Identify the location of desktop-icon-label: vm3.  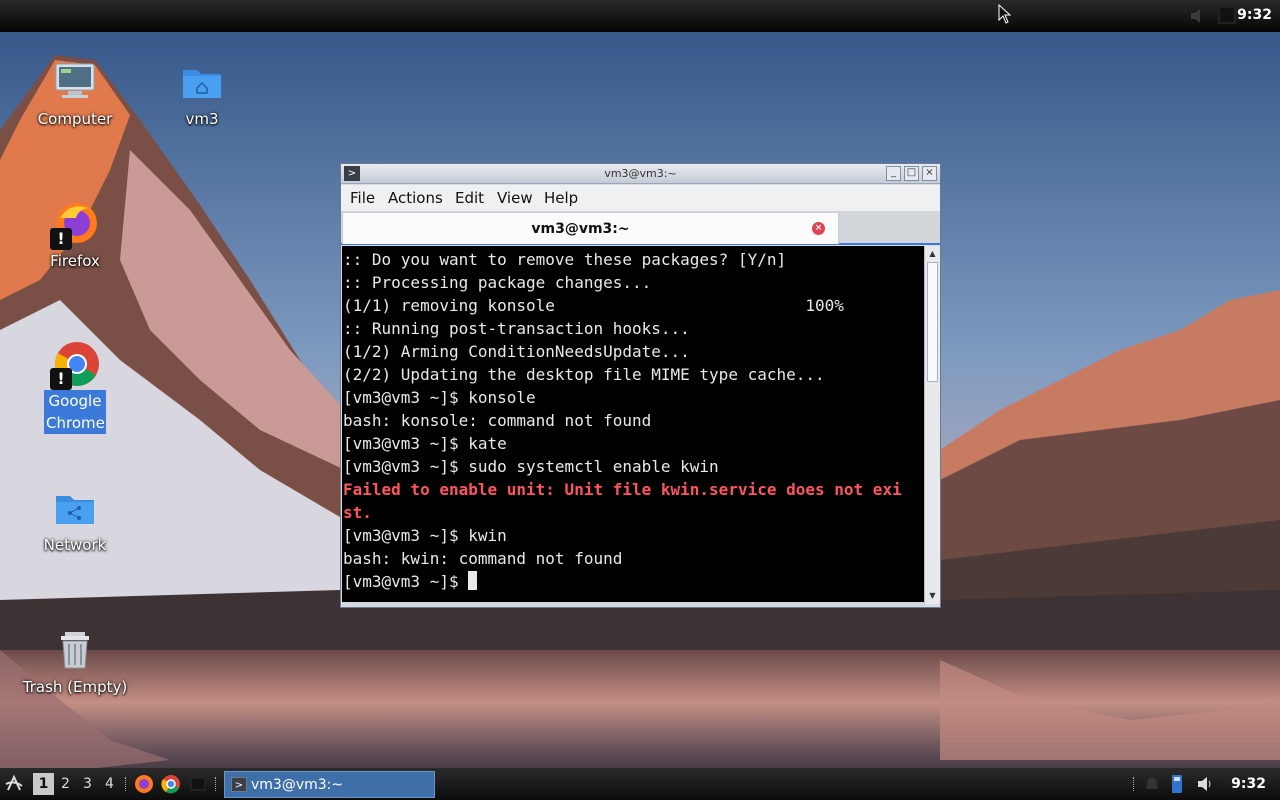
(202, 119).